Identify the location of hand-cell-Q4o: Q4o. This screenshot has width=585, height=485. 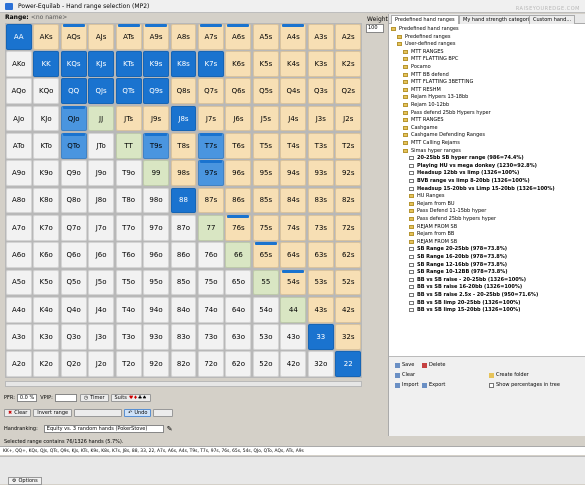
(73, 309).